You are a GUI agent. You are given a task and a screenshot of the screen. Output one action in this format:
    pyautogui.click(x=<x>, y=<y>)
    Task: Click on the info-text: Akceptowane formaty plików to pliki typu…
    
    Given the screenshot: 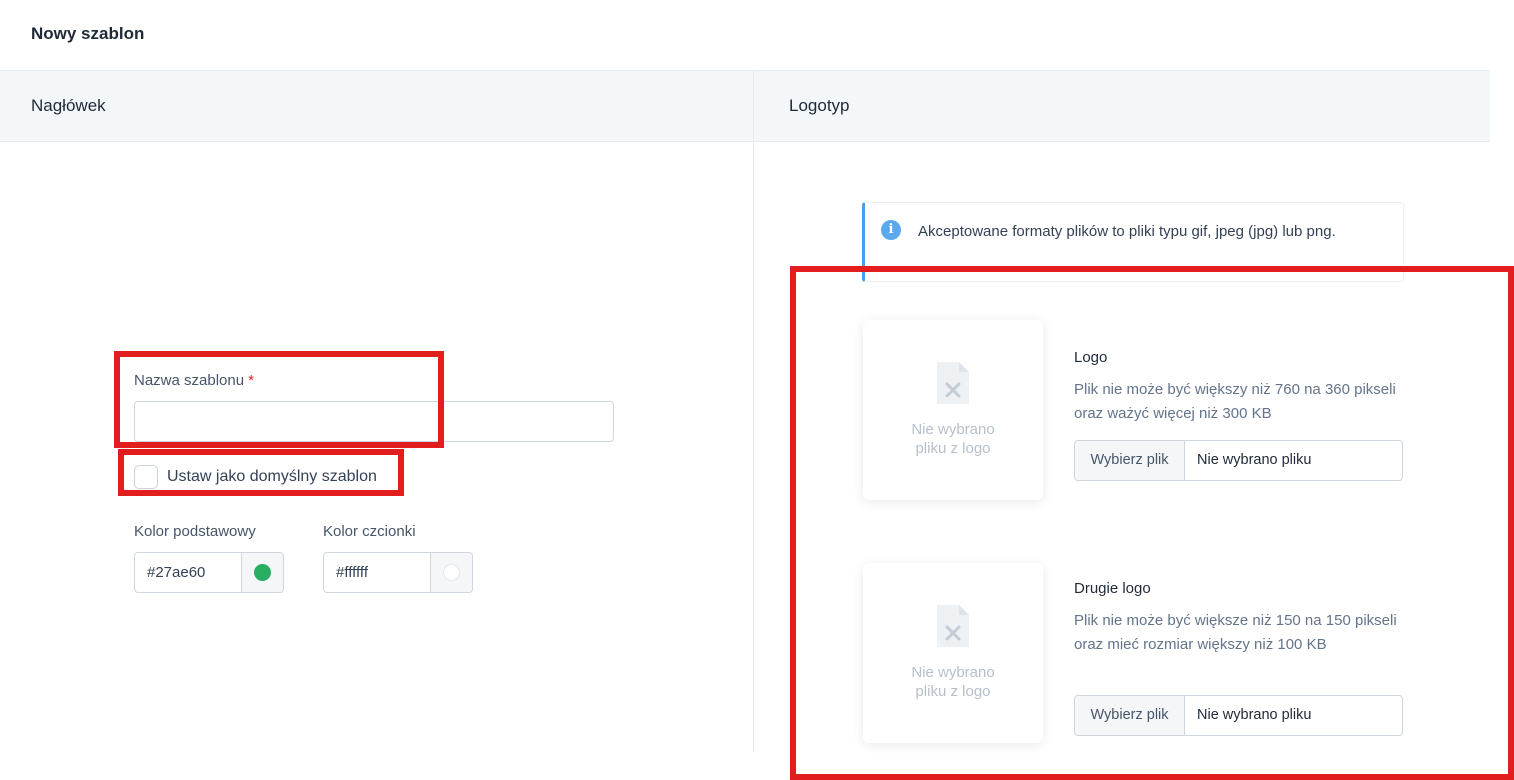 What is the action you would take?
    pyautogui.click(x=1127, y=231)
    